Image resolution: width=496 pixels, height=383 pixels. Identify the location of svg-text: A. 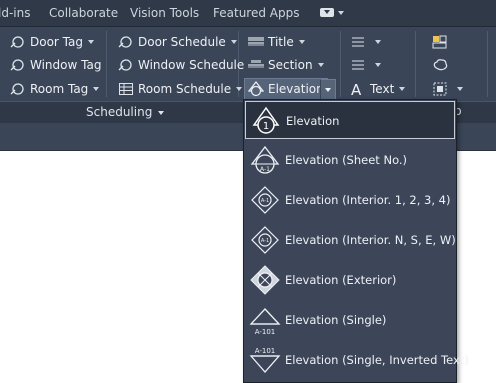
(356, 89).